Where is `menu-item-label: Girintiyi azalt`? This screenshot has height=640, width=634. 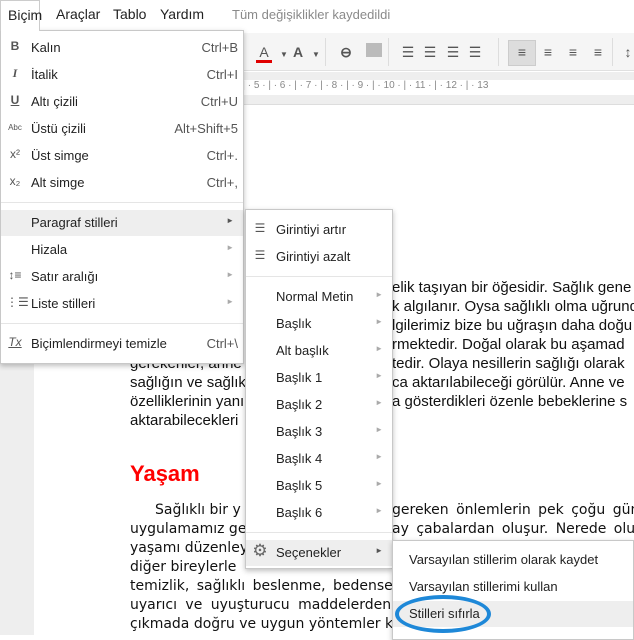
menu-item-label: Girintiyi azalt is located at coordinates (313, 256).